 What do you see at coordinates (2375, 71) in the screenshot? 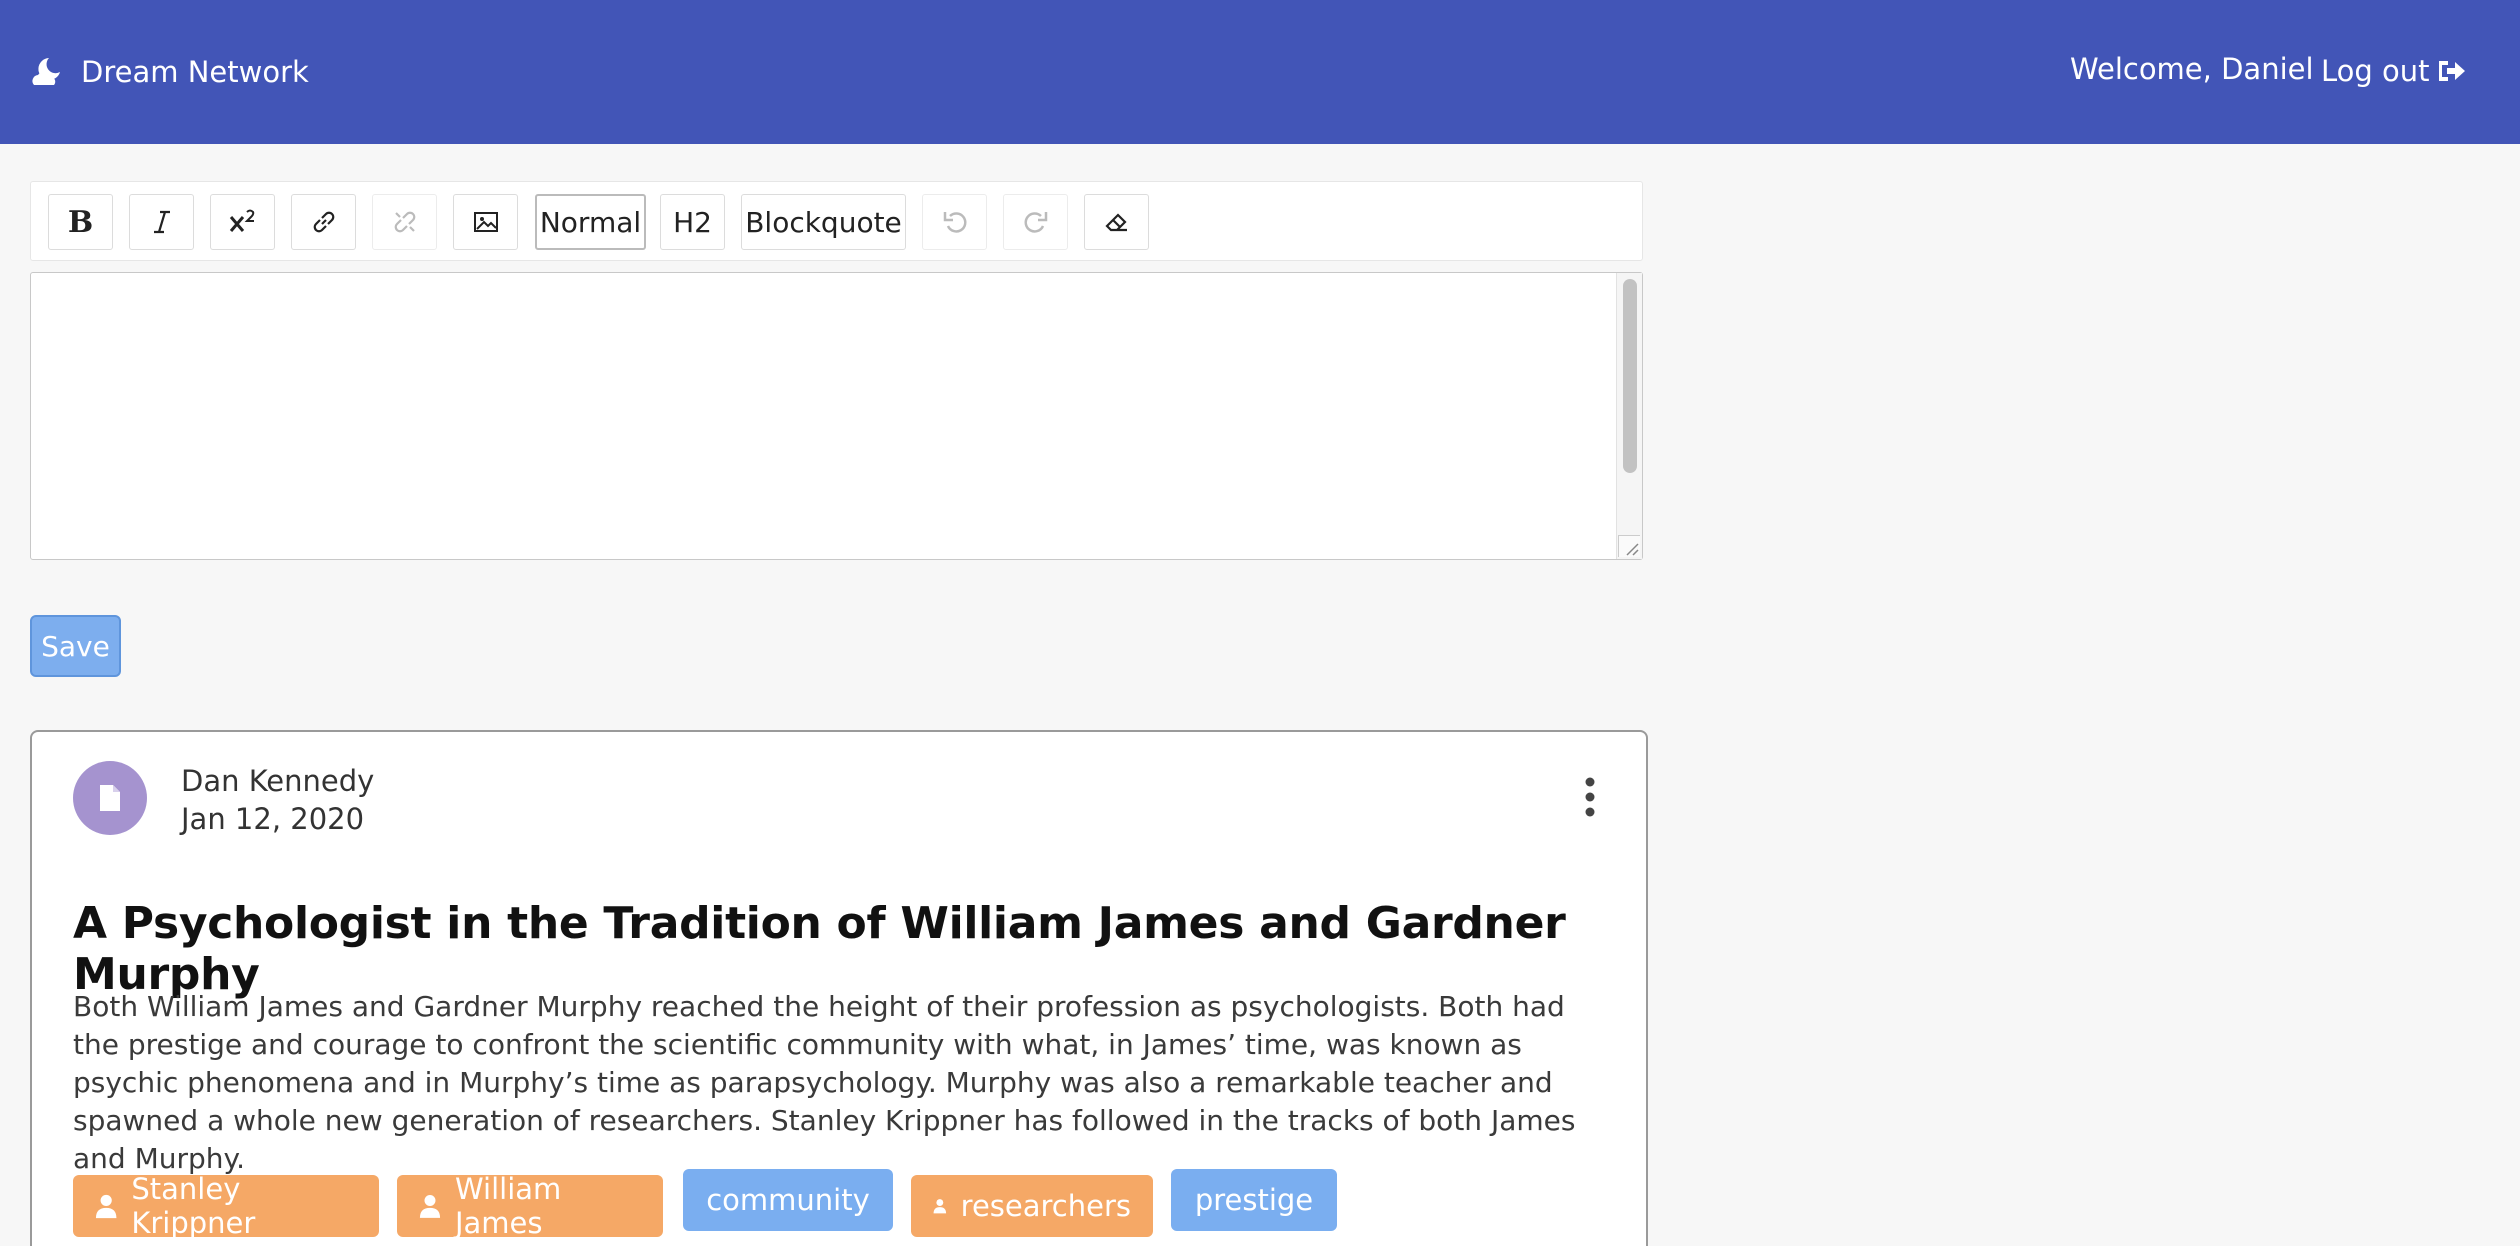
I see `logout-label: Log out` at bounding box center [2375, 71].